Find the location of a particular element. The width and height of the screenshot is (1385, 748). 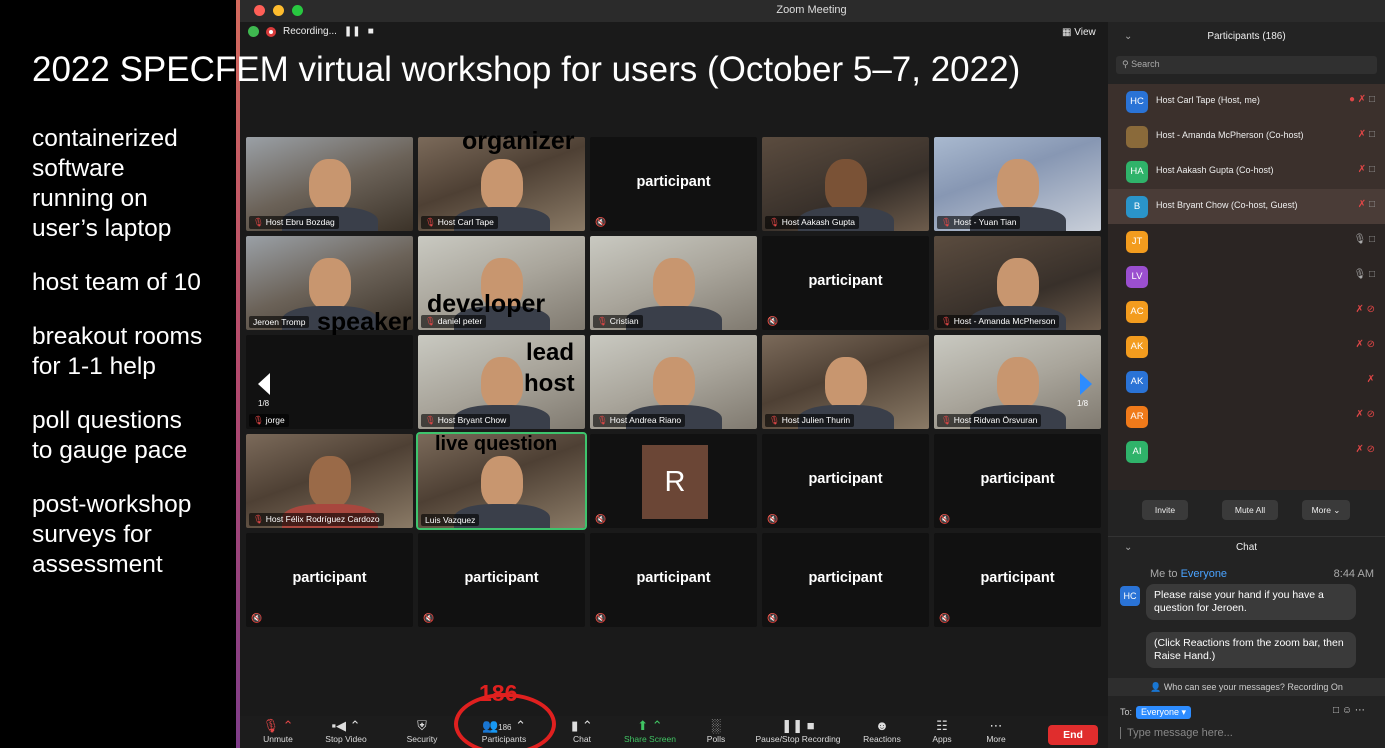

mute-all-button: Mute All is located at coordinates (1250, 510).